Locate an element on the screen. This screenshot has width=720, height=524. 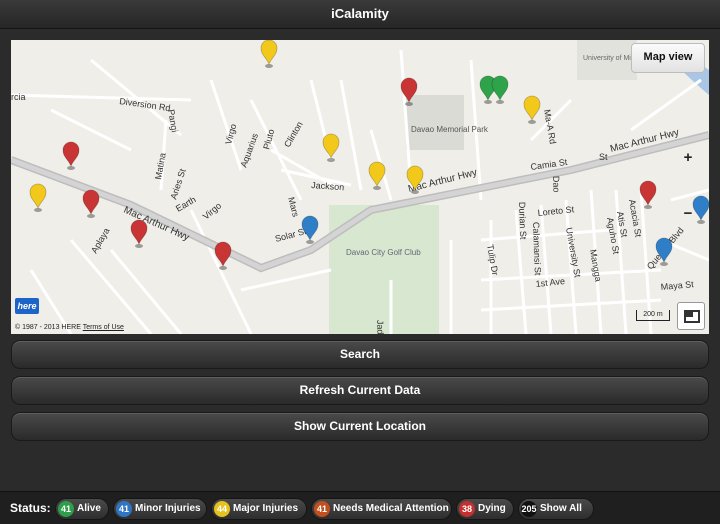
street-label-memorial: Davao Memorial Park is located at coordinates (450, 129).